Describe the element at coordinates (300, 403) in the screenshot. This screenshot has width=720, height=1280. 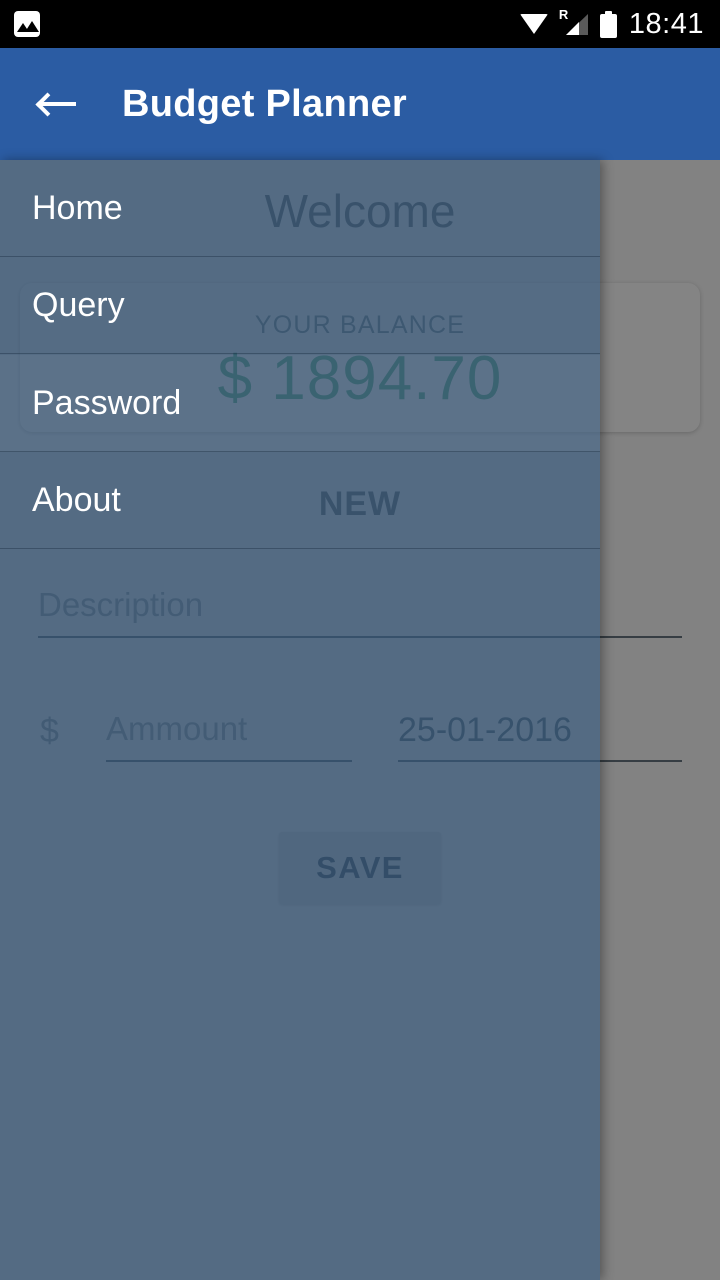
I see `sidebar-item-password: Password` at that location.